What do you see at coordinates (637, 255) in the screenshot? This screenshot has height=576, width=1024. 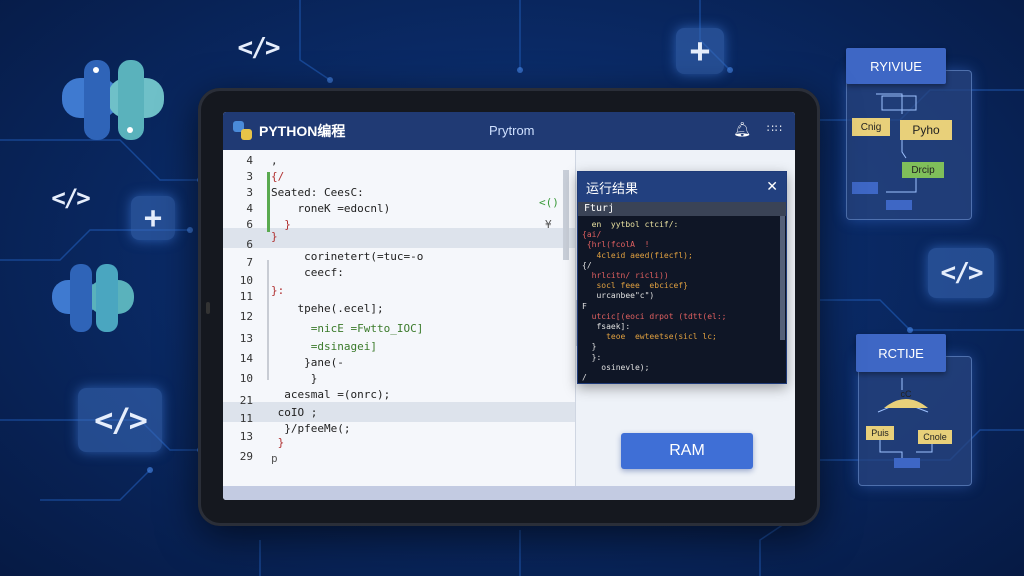 I see `output-line: 4cleid aeed(fiecfl);` at bounding box center [637, 255].